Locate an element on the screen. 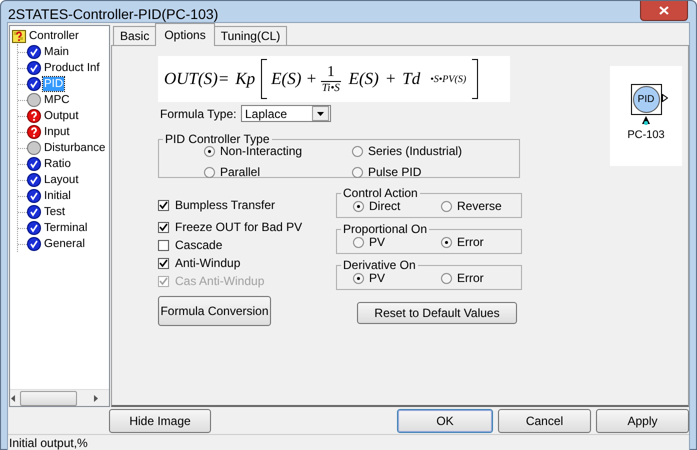 The width and height of the screenshot is (697, 450). status-text: Initial output,% is located at coordinates (348, 442).